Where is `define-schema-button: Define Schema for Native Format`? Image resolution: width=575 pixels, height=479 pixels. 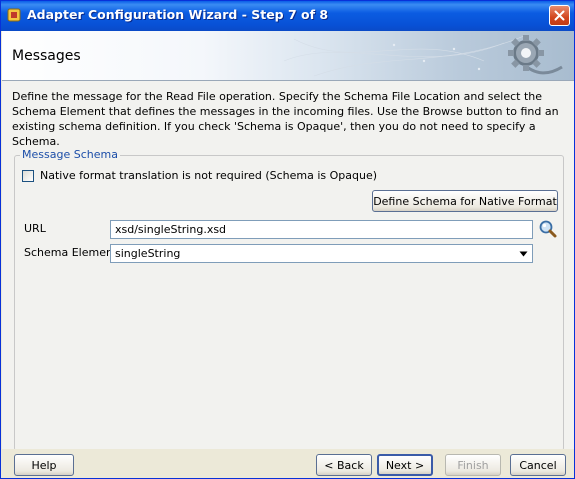
define-schema-button: Define Schema for Native Format is located at coordinates (465, 201).